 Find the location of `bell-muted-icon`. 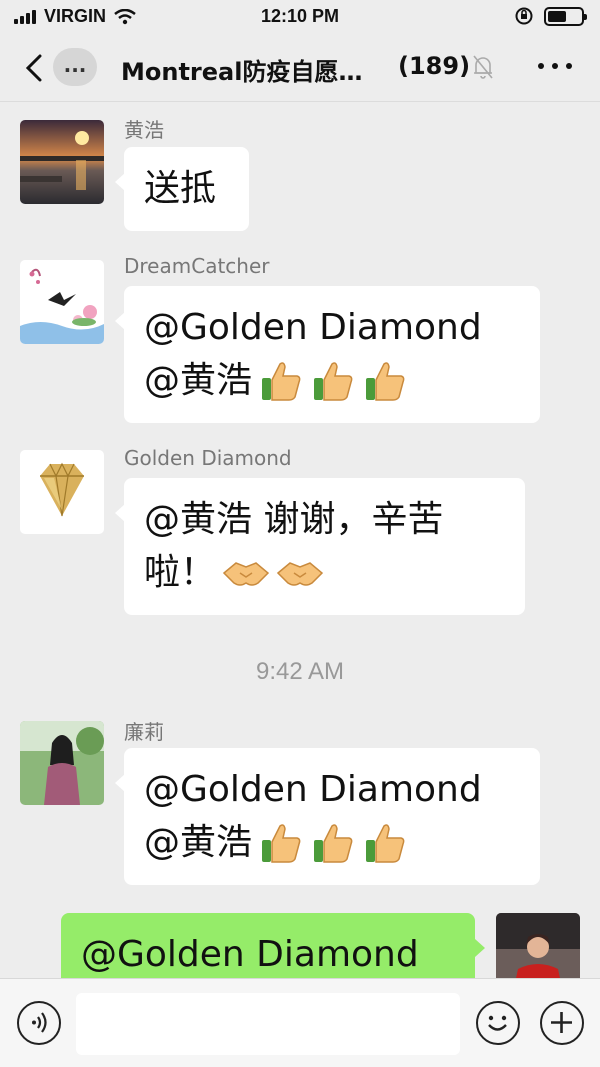

bell-muted-icon is located at coordinates (483, 67).